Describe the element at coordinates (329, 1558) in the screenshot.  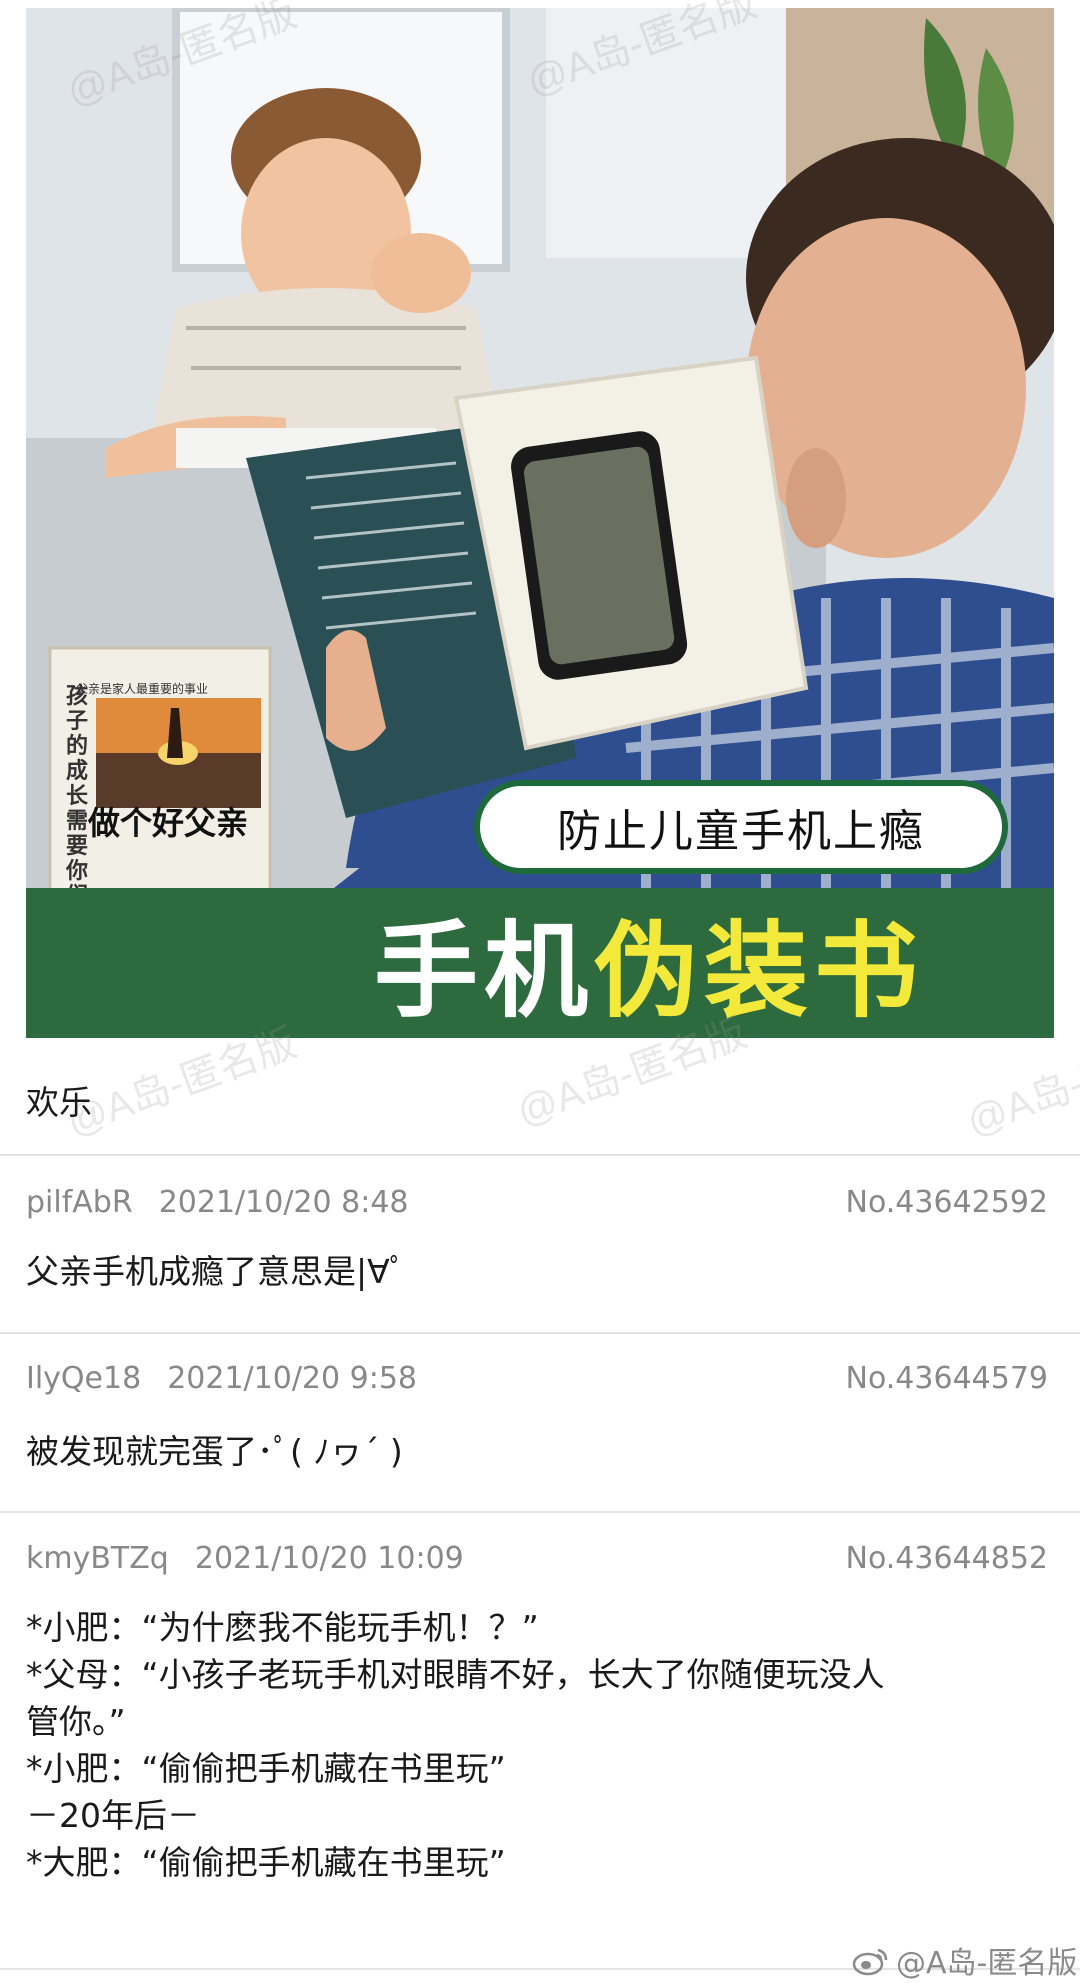
I see `reply-time: 2021/10/20 10:09` at that location.